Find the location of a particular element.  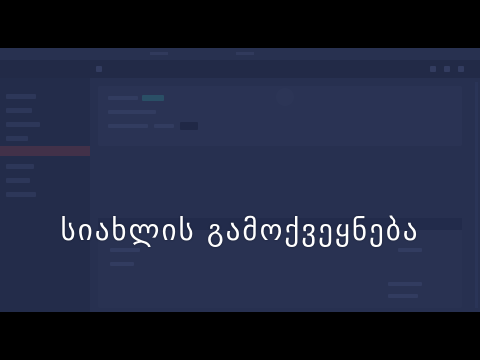

notification-icon is located at coordinates (433, 69).